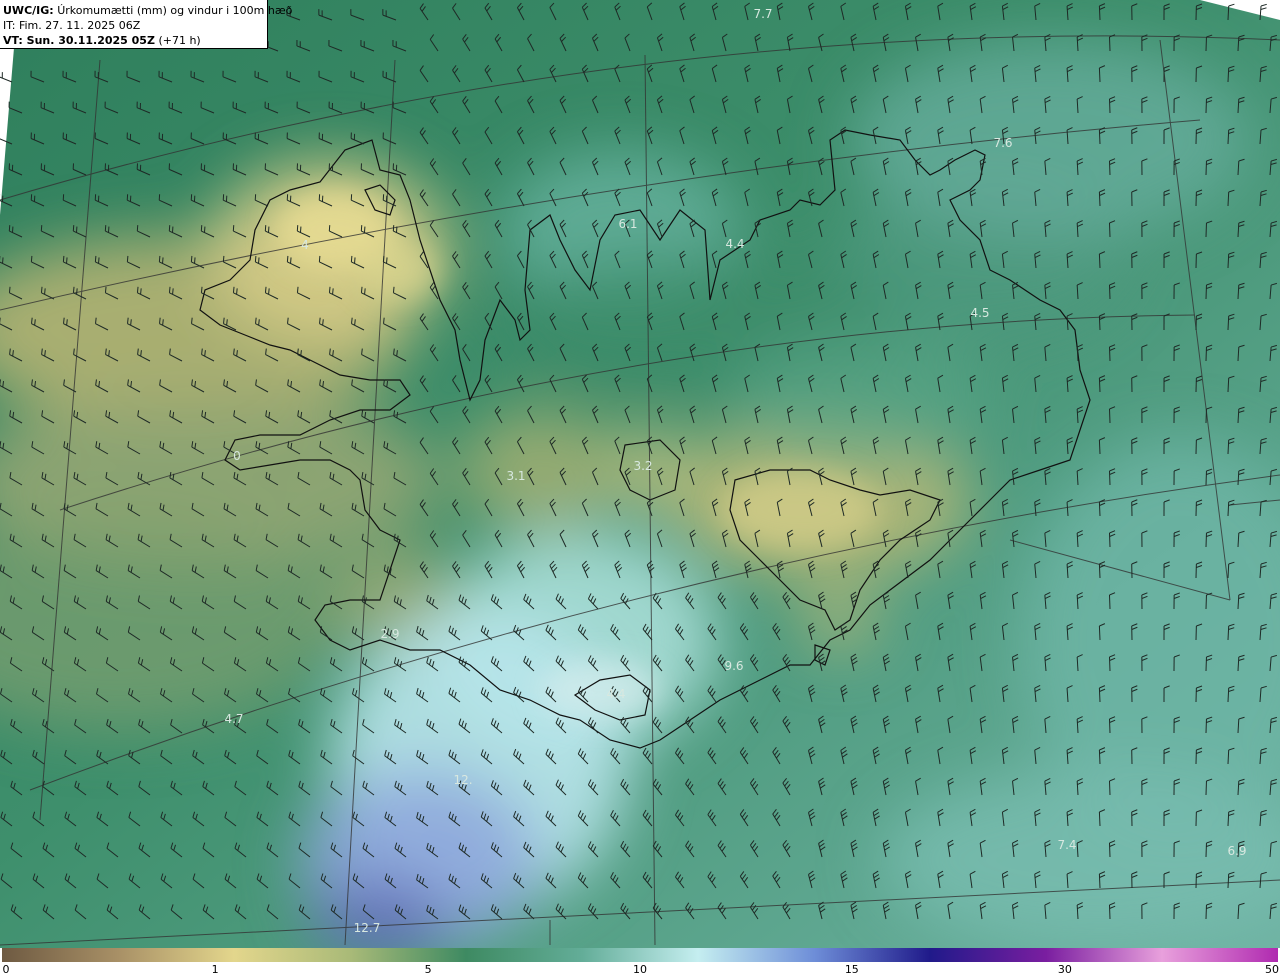  I want to click on map-value-label: 12., so click(463, 780).